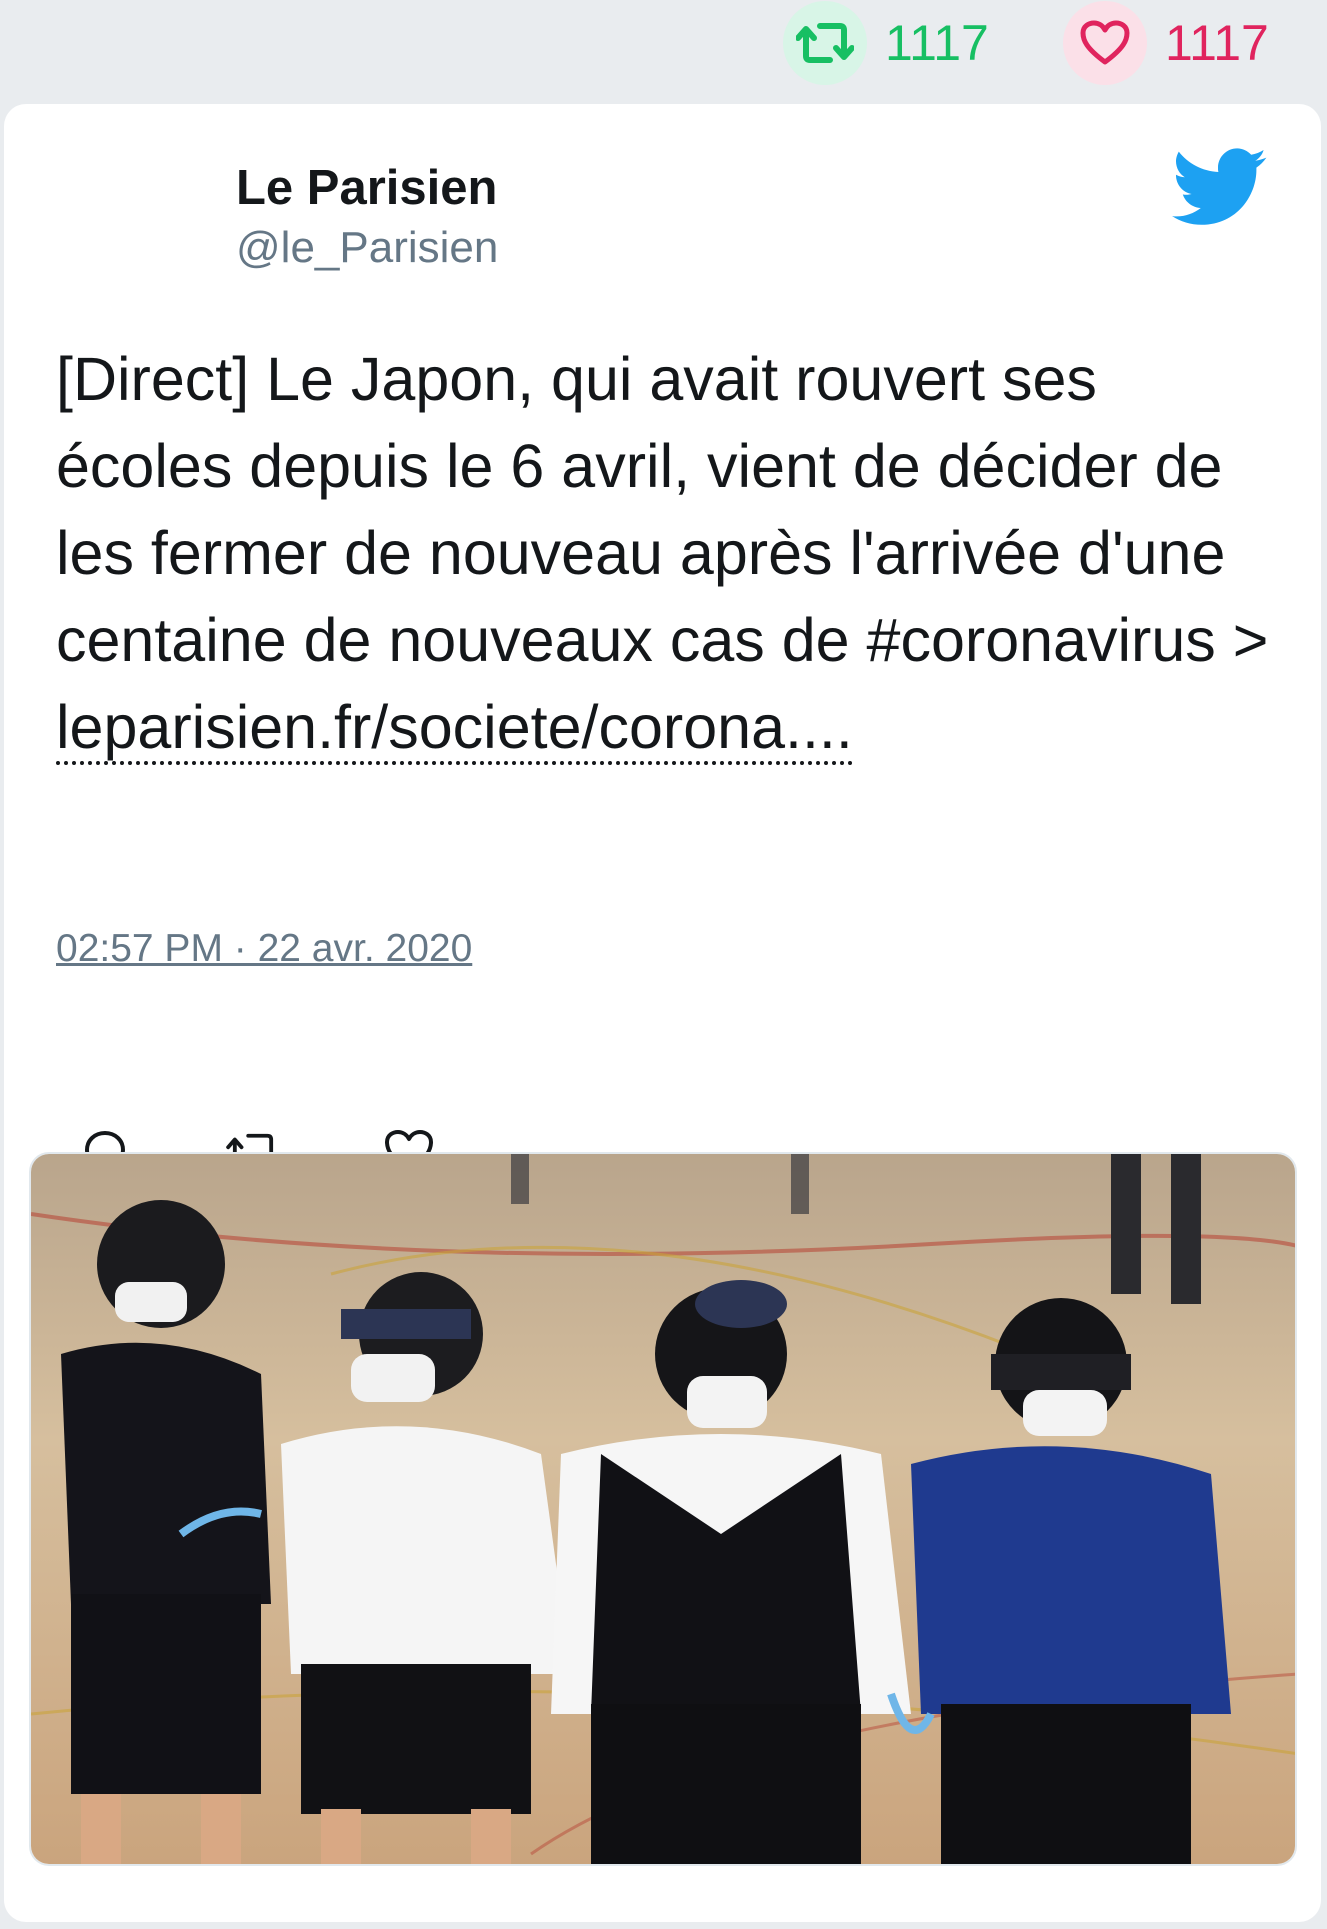 The height and width of the screenshot is (1929, 1327). I want to click on twitter-bird-icon, so click(1220, 188).